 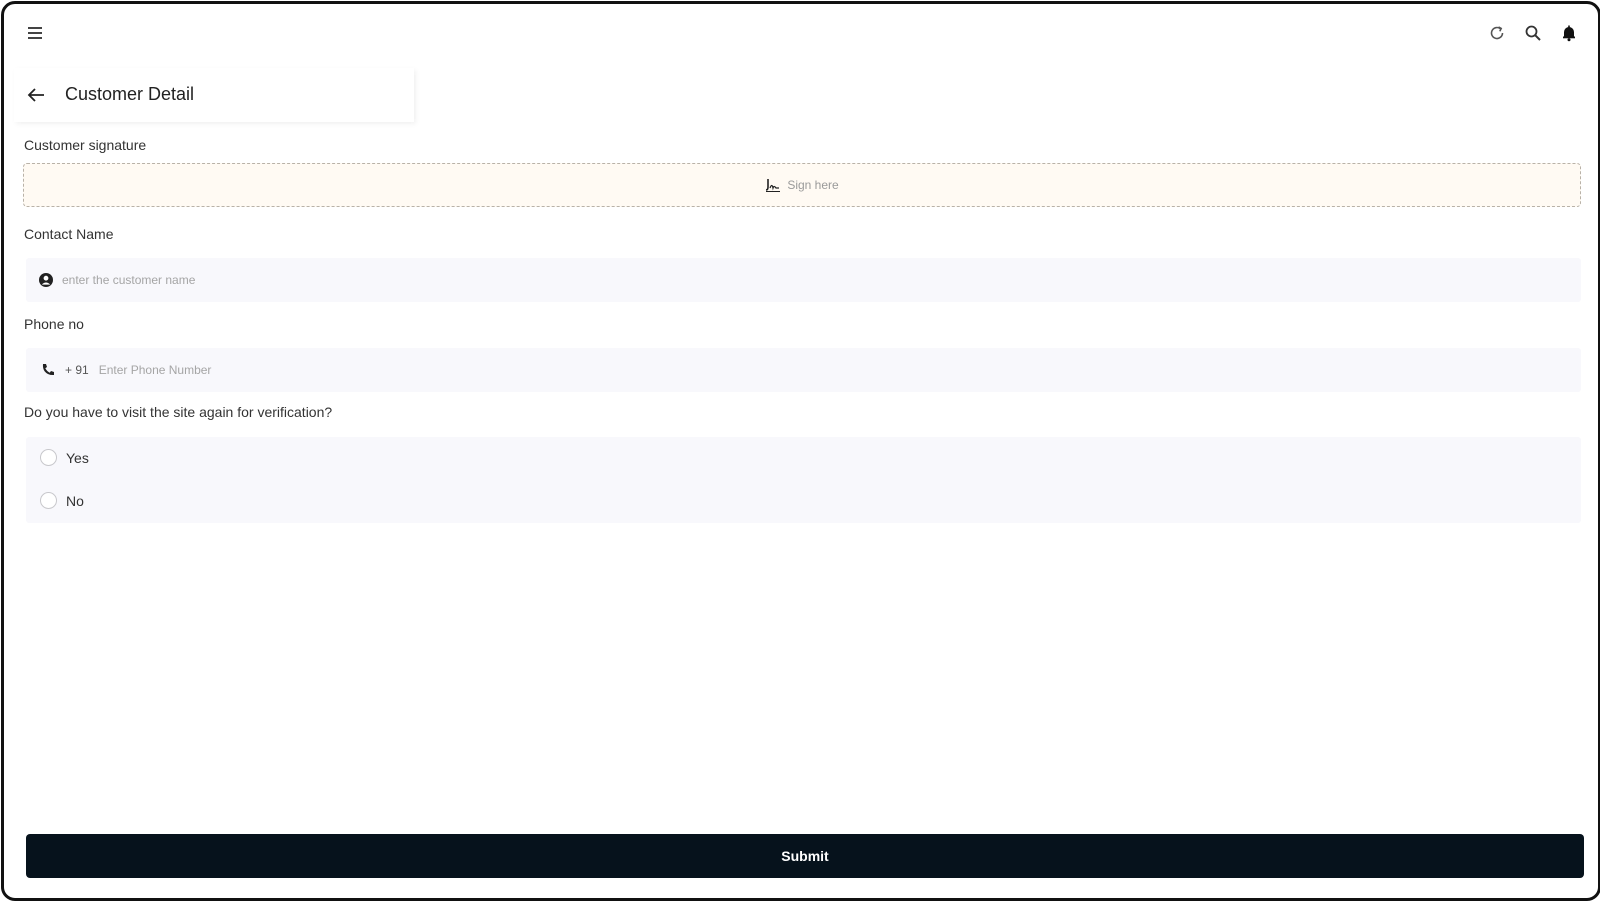 I want to click on top-bar, so click(x=801, y=33).